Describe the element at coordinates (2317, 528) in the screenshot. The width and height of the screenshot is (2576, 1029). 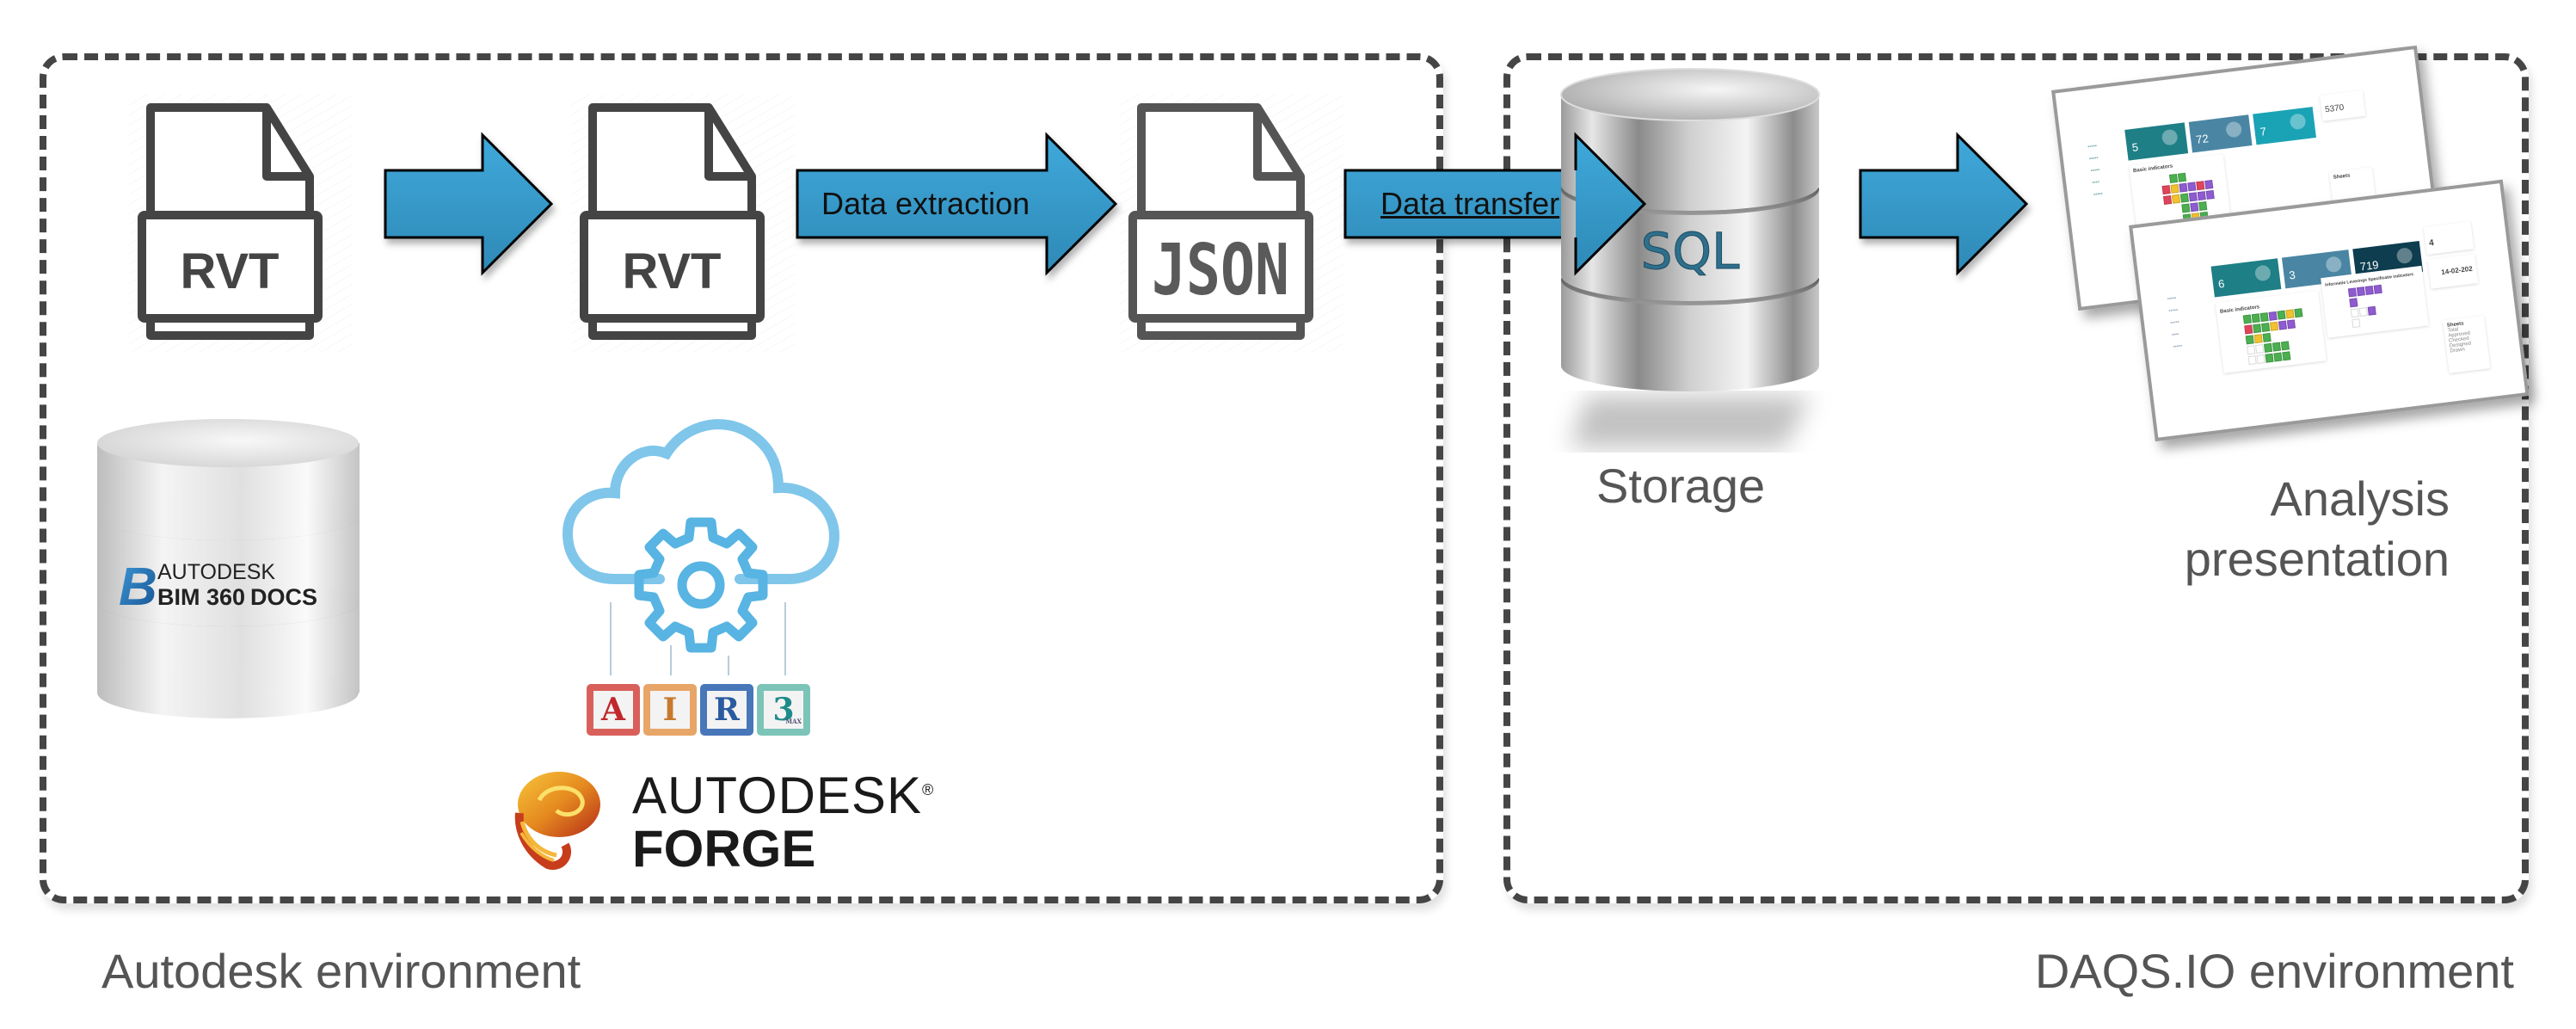
I see `analysis-presentation-caption: Analysis presentation` at that location.